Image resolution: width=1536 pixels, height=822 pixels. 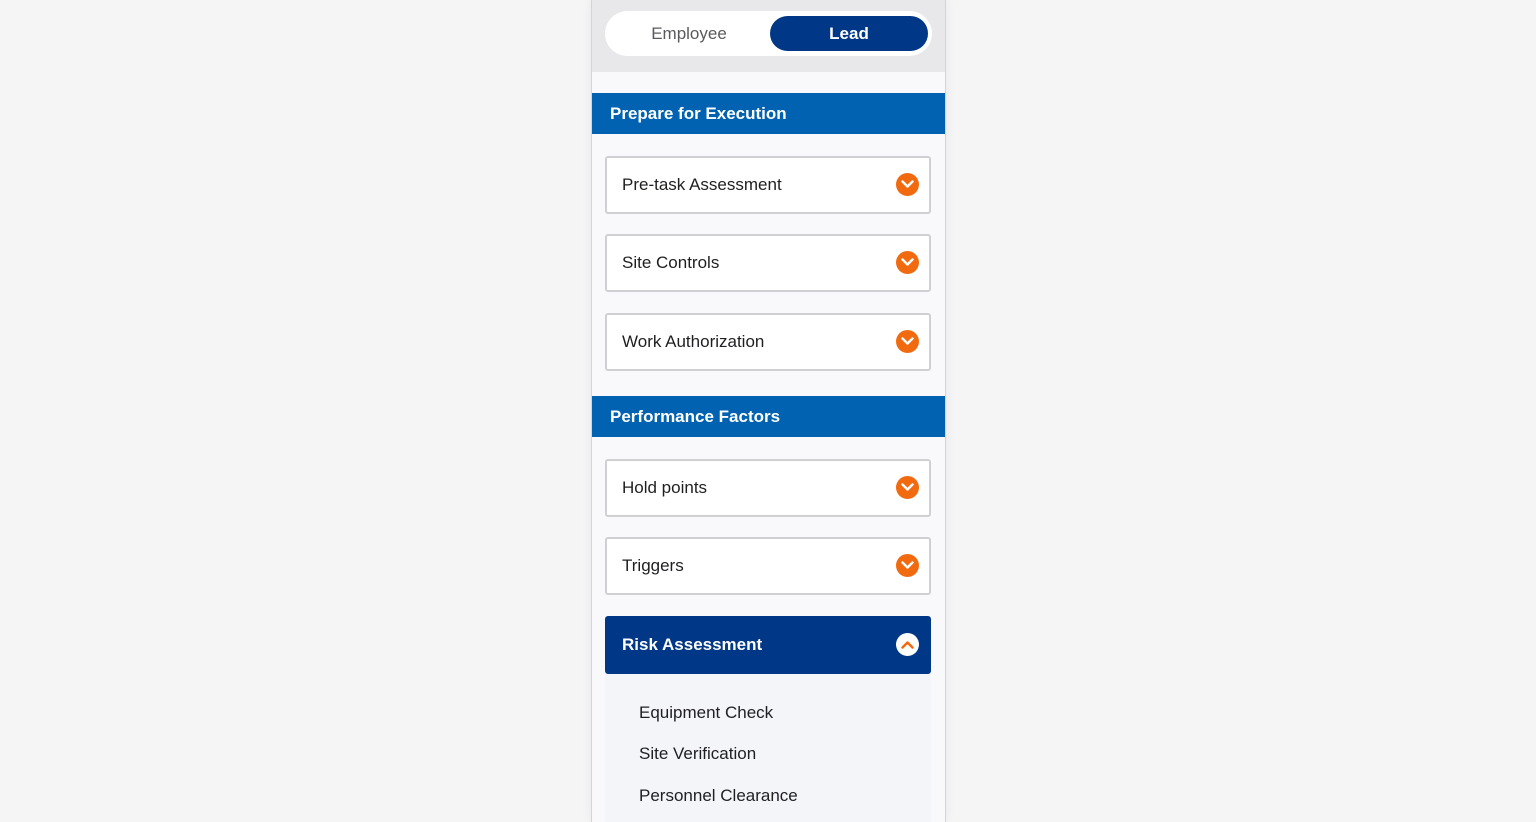 What do you see at coordinates (907, 644) in the screenshot?
I see `chevron-up-icon` at bounding box center [907, 644].